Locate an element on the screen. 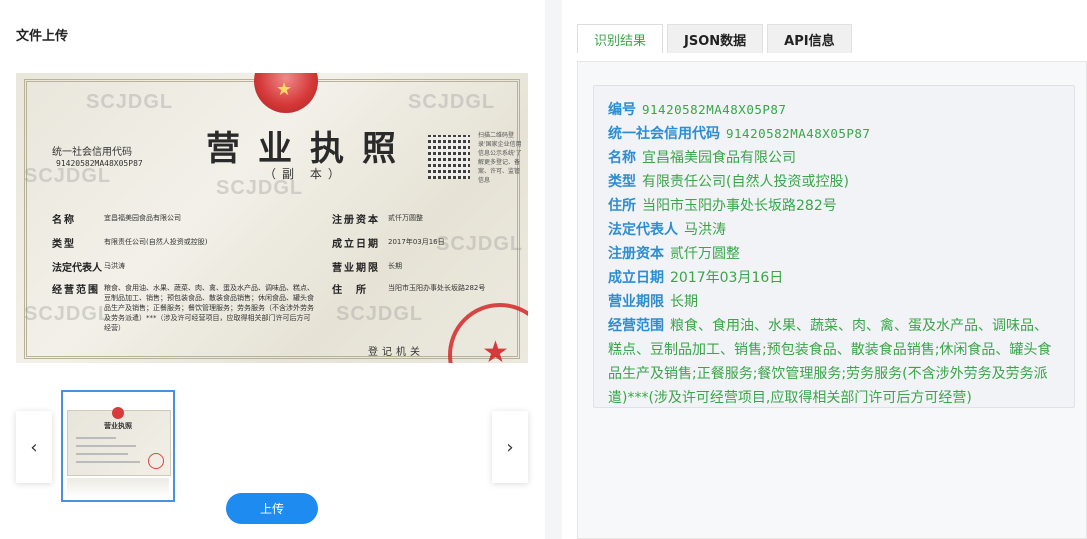  result-row-founded: 成立日期 2017年03月16日 is located at coordinates (696, 278).